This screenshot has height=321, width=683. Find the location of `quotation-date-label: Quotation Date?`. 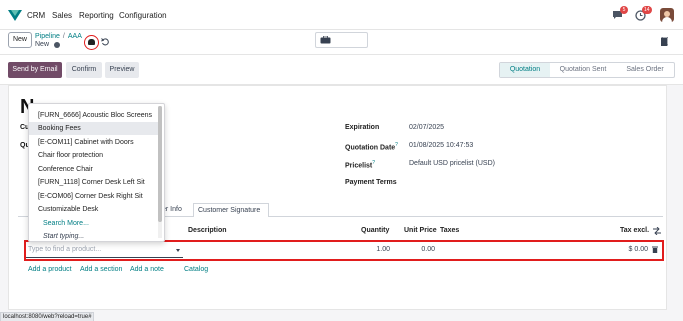

quotation-date-label: Quotation Date? is located at coordinates (371, 147).